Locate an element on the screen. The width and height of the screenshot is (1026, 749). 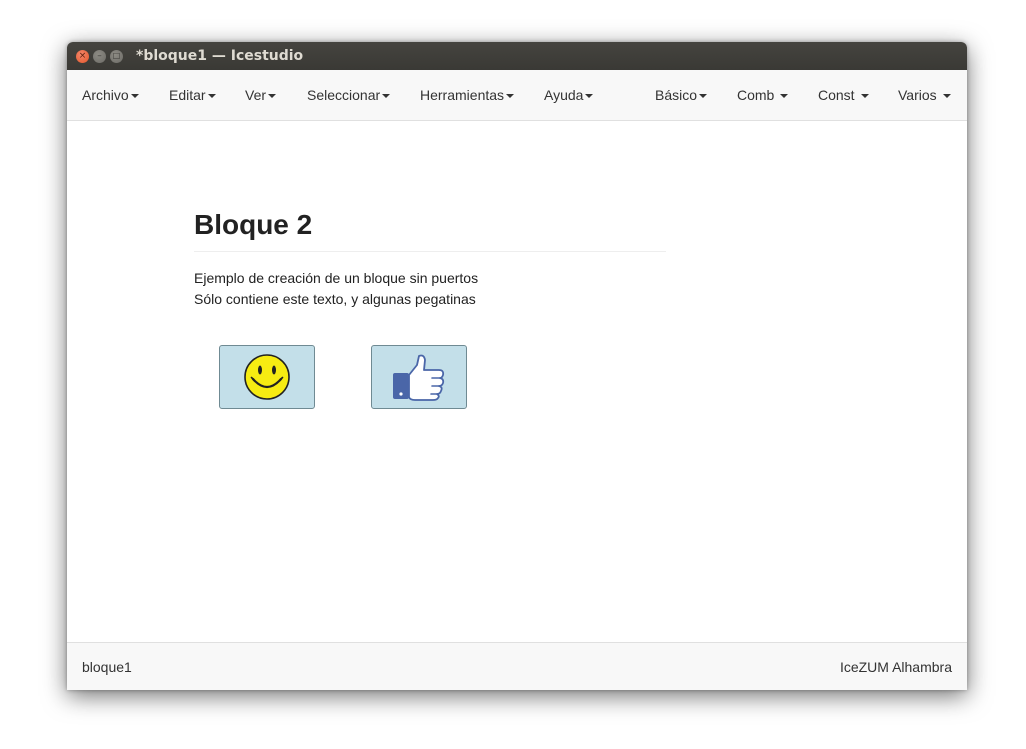
maximize-icon: □ is located at coordinates (116, 55).